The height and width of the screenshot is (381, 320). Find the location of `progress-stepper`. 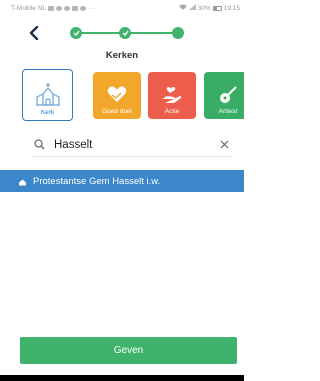

progress-stepper is located at coordinates (125, 33).